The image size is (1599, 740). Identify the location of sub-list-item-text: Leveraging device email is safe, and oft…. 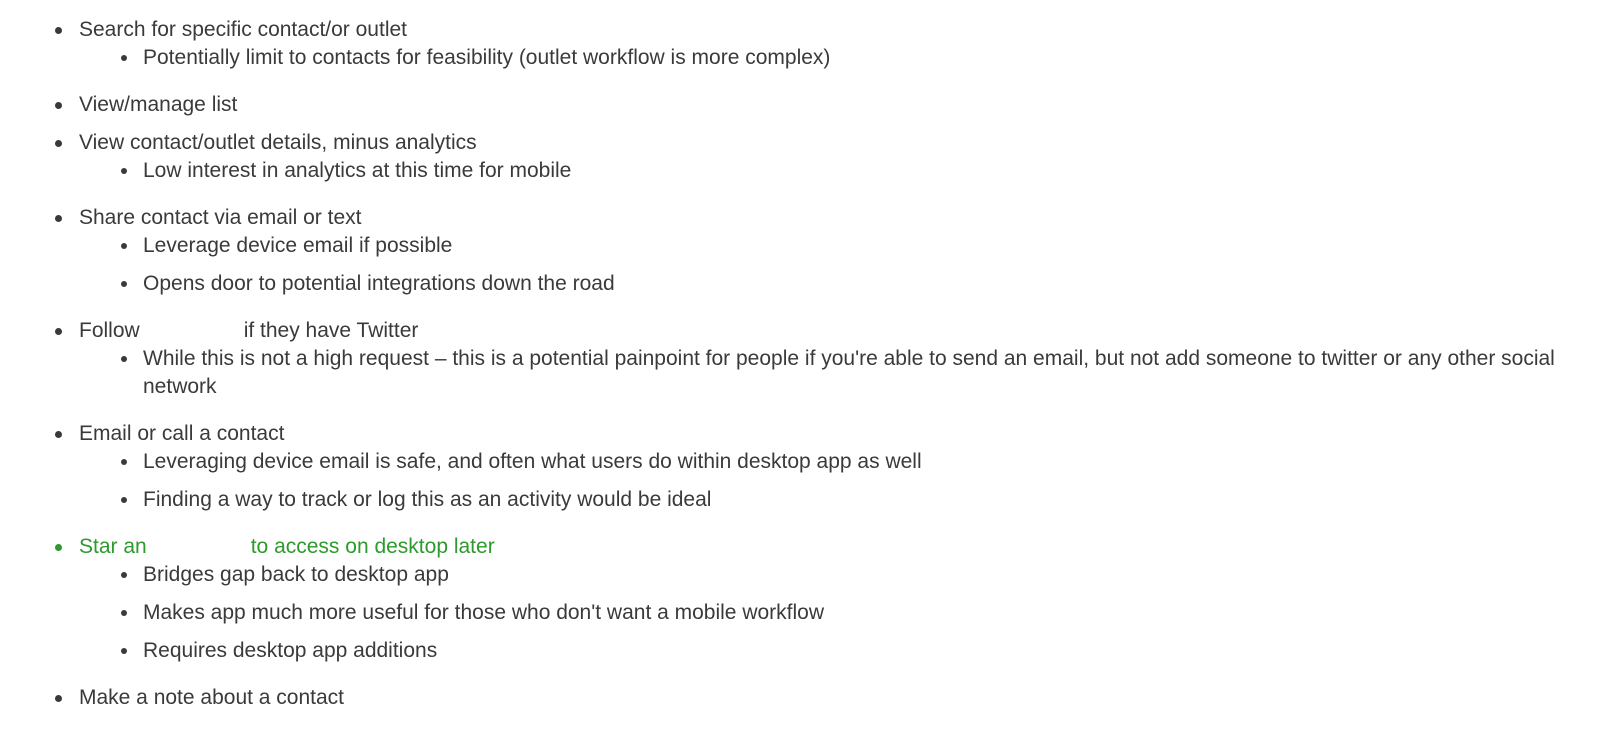
(532, 461).